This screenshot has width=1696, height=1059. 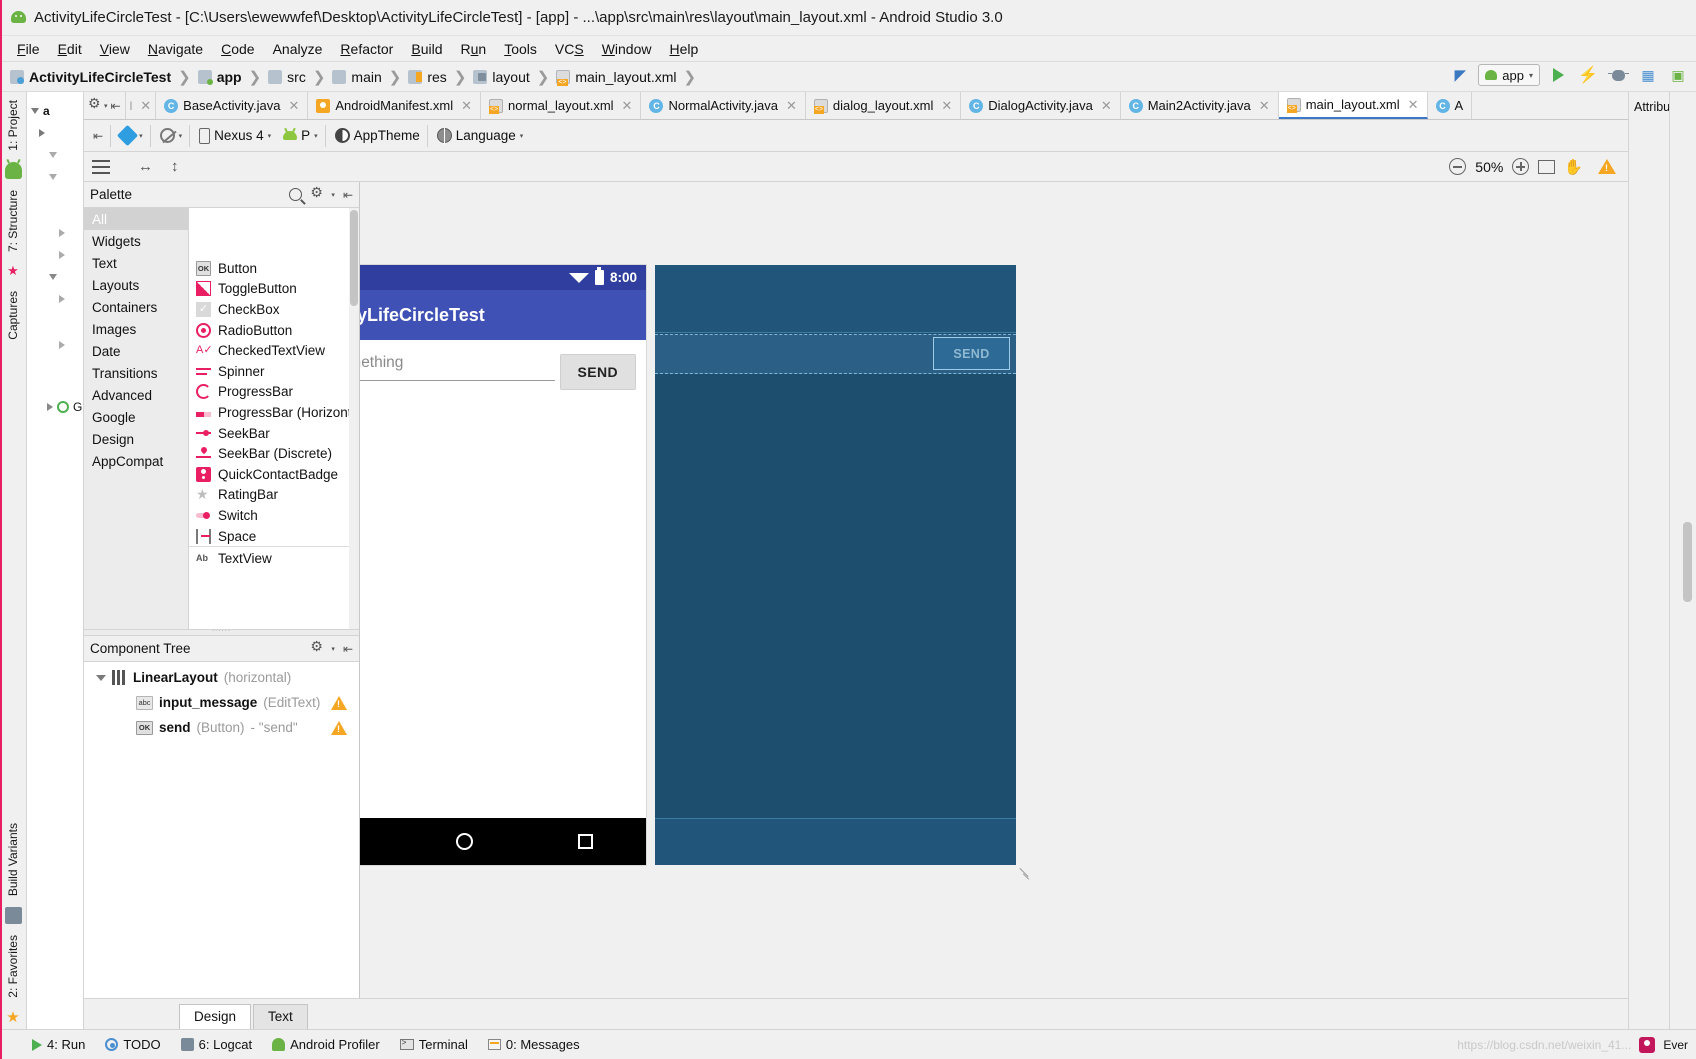 What do you see at coordinates (13, 315) in the screenshot?
I see `sidebar-tab-captures: Captures` at bounding box center [13, 315].